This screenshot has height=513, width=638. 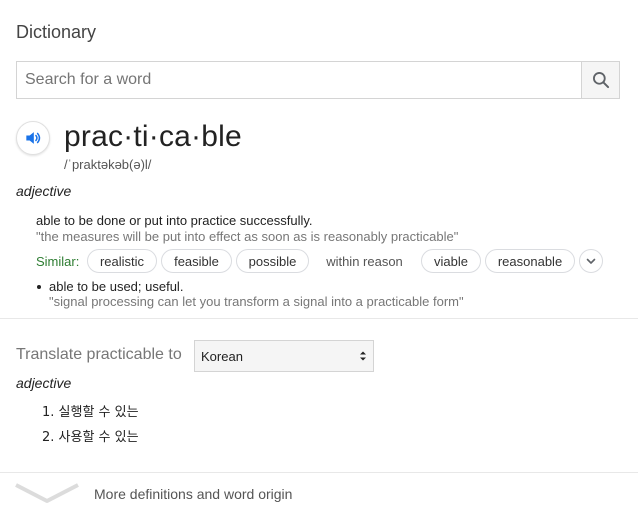 What do you see at coordinates (284, 356) in the screenshot?
I see `language-select: Korean` at bounding box center [284, 356].